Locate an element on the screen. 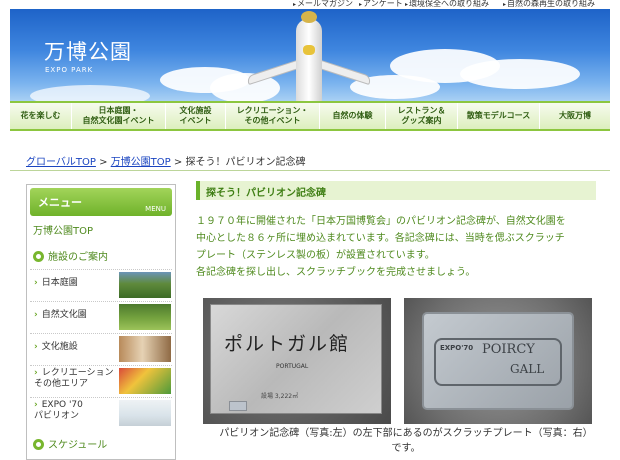 The image size is (620, 460). nav-garden-events: 日本庭園・ 自然文化園イベント is located at coordinates (119, 116).